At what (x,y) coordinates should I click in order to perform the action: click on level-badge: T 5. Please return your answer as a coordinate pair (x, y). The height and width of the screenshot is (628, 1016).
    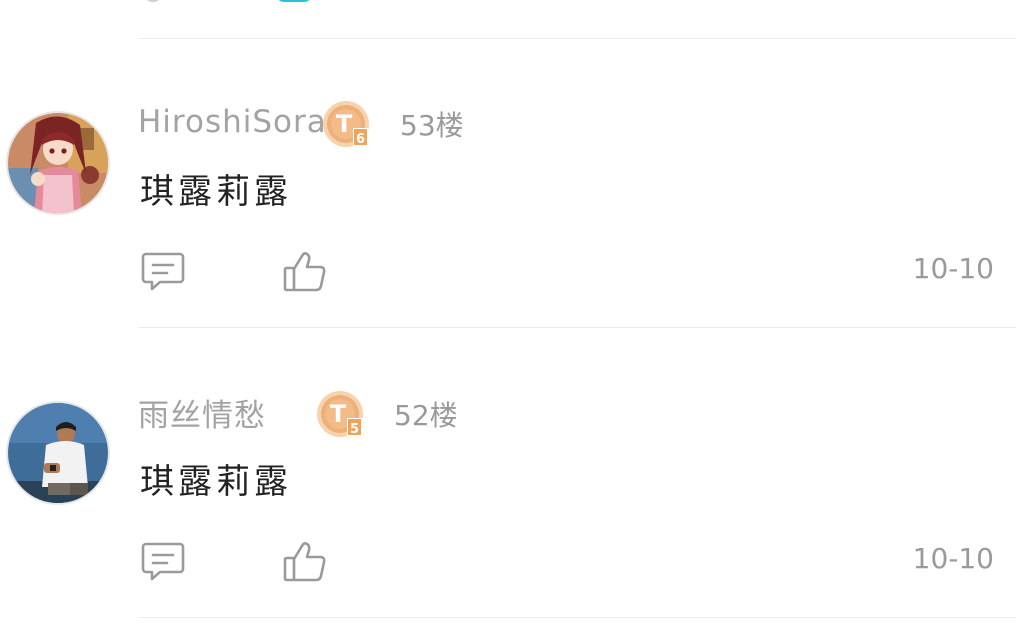
    Looking at the image, I should click on (340, 414).